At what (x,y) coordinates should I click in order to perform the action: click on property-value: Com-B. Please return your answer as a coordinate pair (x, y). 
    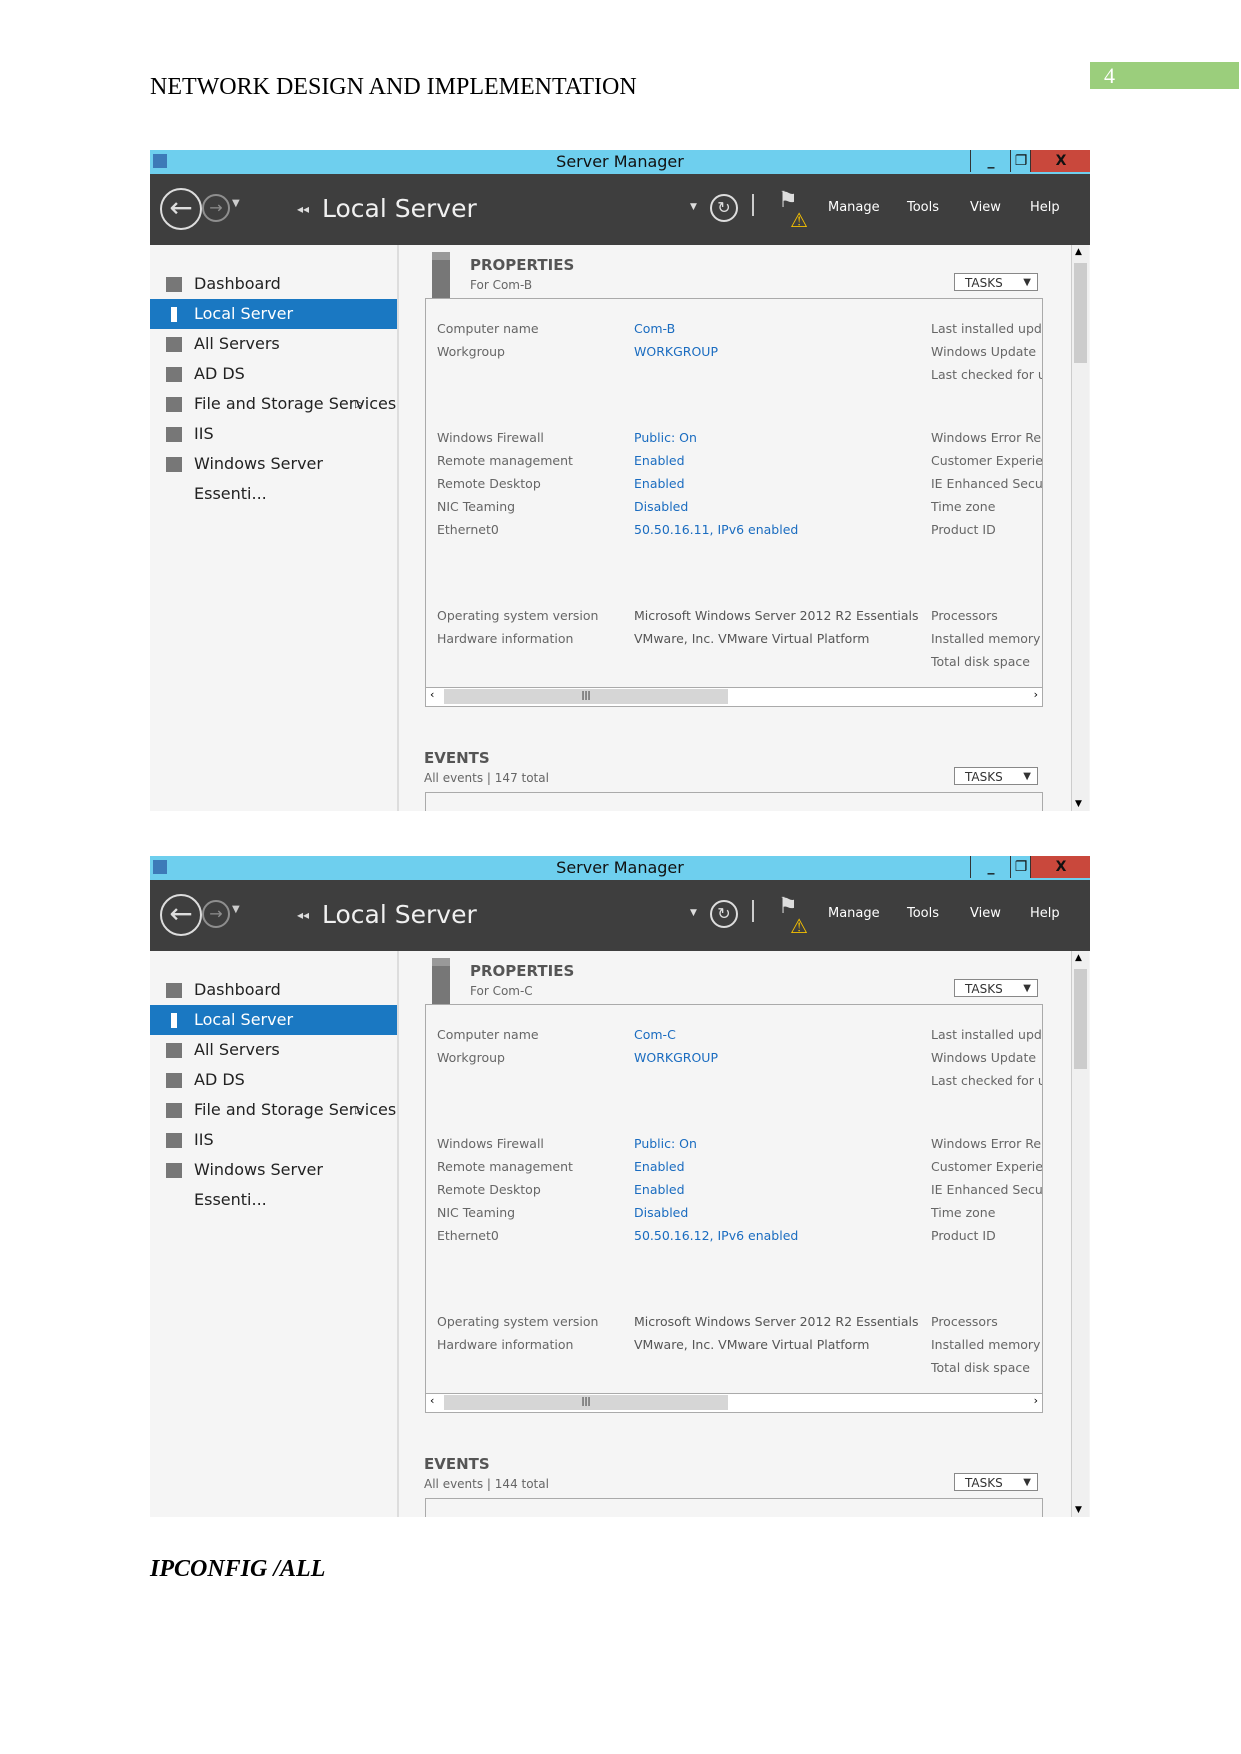
    Looking at the image, I should click on (654, 328).